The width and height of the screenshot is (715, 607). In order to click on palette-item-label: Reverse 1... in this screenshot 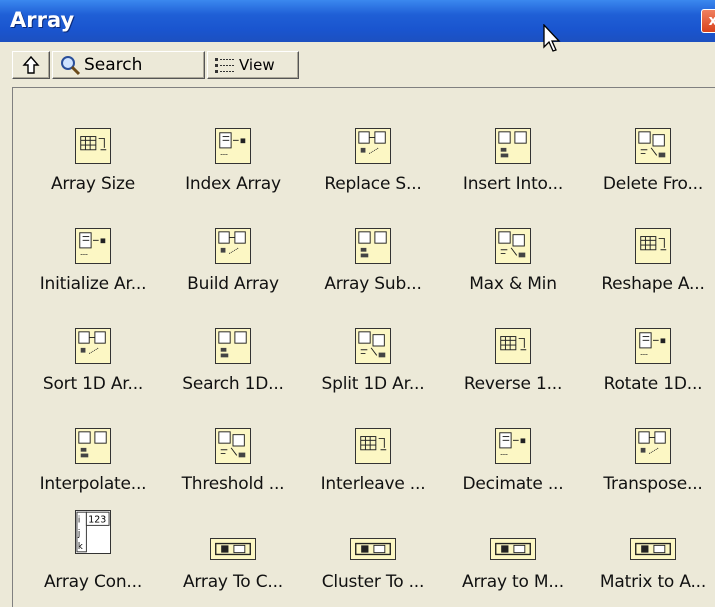, I will do `click(513, 384)`.